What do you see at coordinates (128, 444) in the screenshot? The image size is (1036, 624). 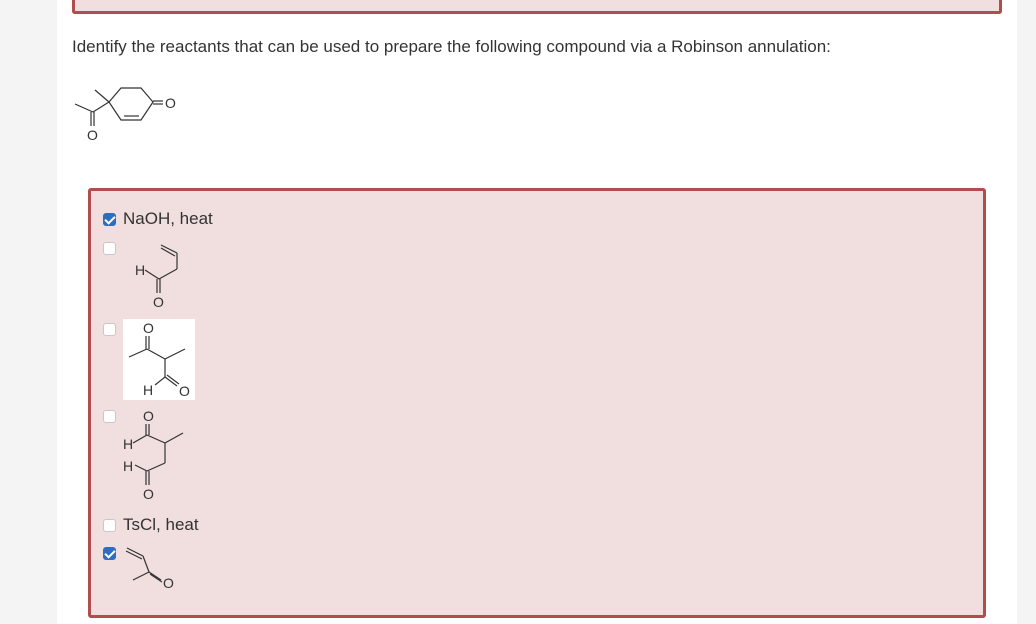 I see `option-4-atom-h-top: H` at bounding box center [128, 444].